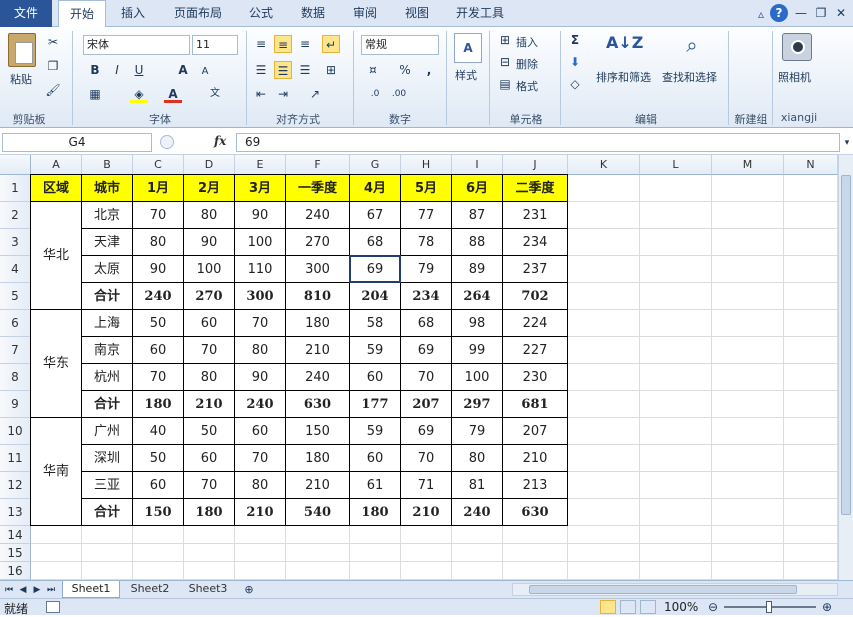  Describe the element at coordinates (107, 485) in the screenshot. I see `data-cell: 三亚` at that location.